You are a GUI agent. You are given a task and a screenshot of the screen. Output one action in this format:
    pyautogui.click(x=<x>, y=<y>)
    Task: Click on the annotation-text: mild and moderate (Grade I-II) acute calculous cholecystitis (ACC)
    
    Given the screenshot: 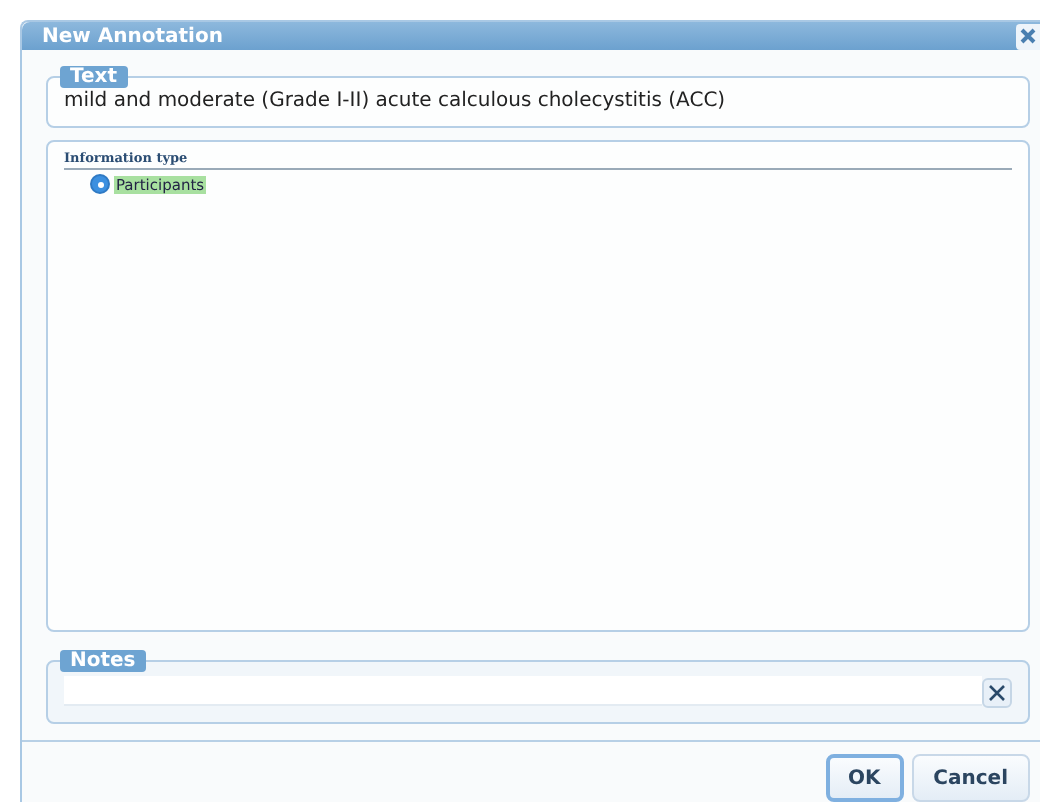 What is the action you would take?
    pyautogui.click(x=396, y=102)
    